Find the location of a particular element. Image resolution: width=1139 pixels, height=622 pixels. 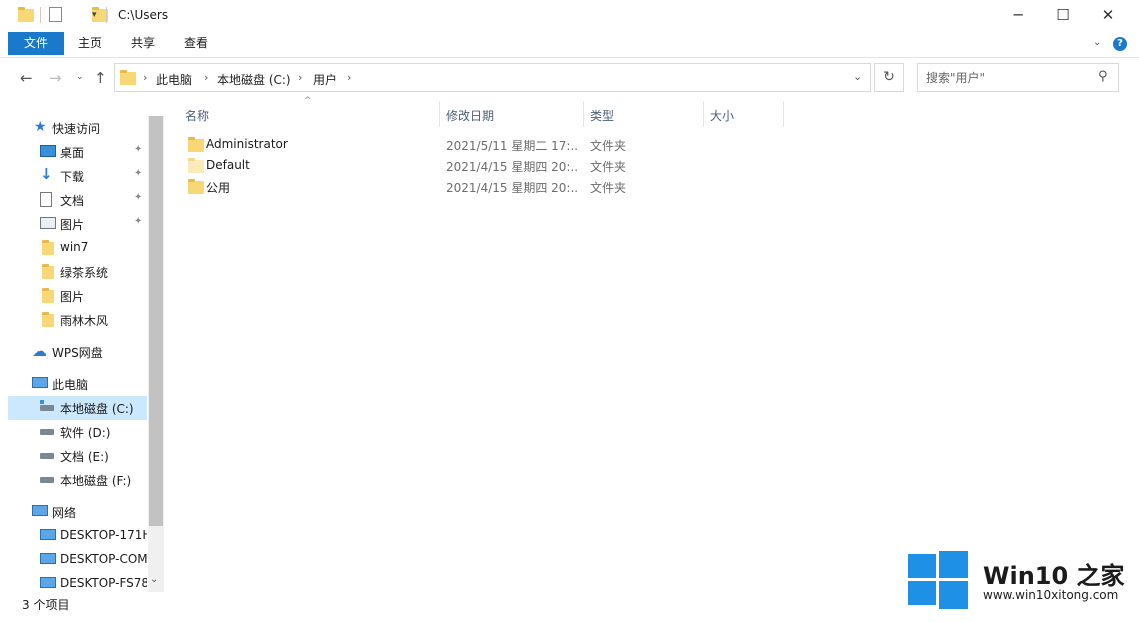

file-name: Default is located at coordinates (228, 165).